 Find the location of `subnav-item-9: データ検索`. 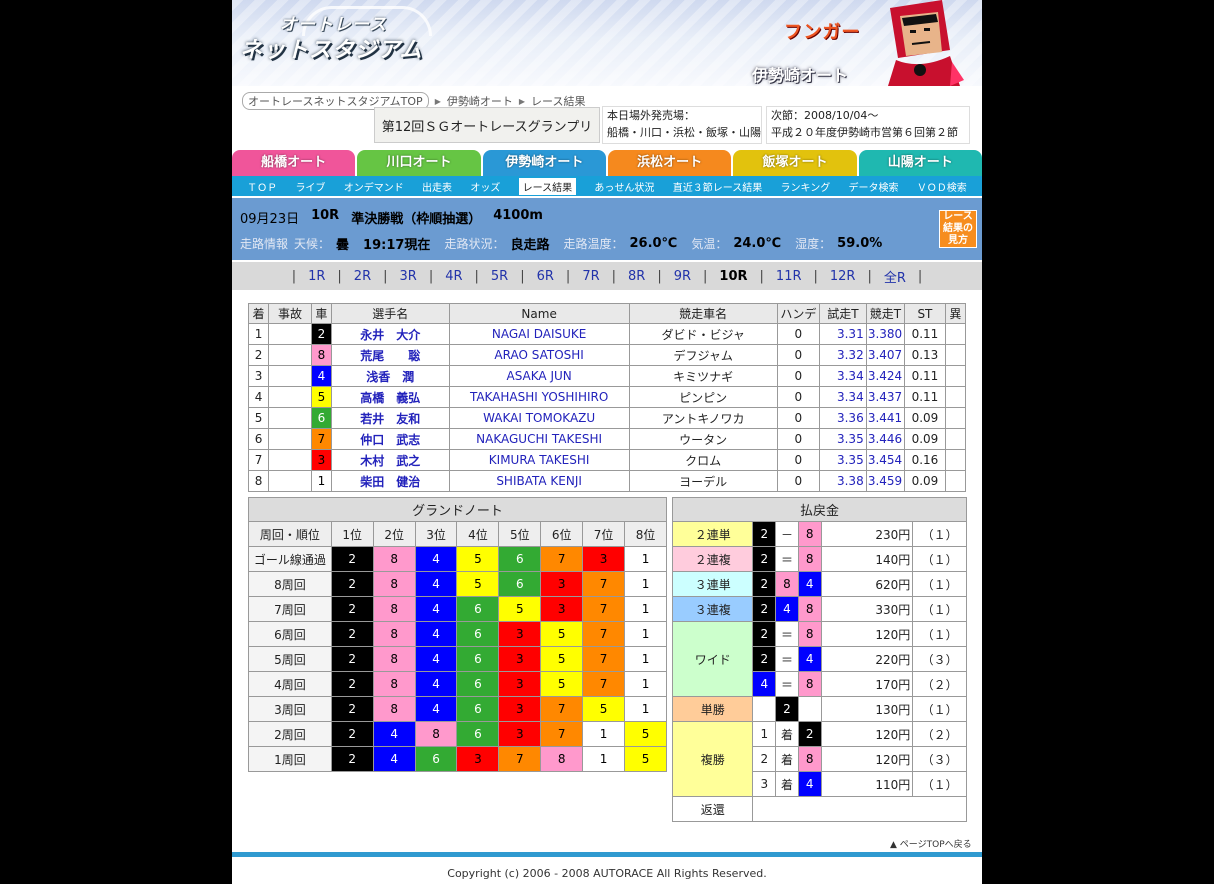

subnav-item-9: データ検索 is located at coordinates (874, 186).